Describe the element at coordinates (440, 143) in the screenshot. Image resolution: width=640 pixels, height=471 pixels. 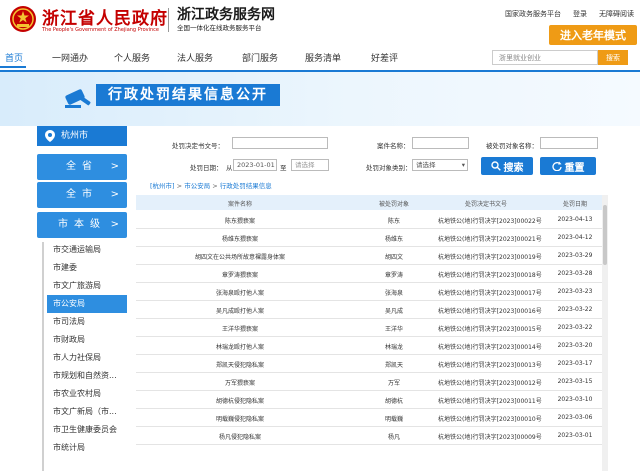
I see `case-name-input` at that location.